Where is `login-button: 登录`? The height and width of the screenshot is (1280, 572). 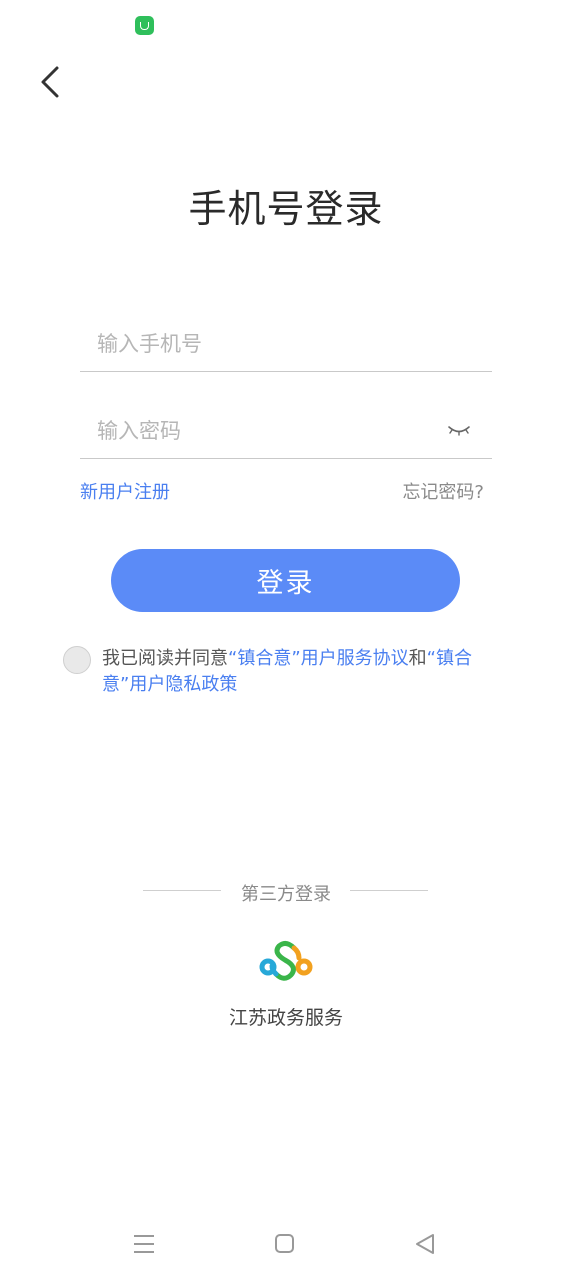
login-button: 登录 is located at coordinates (285, 580).